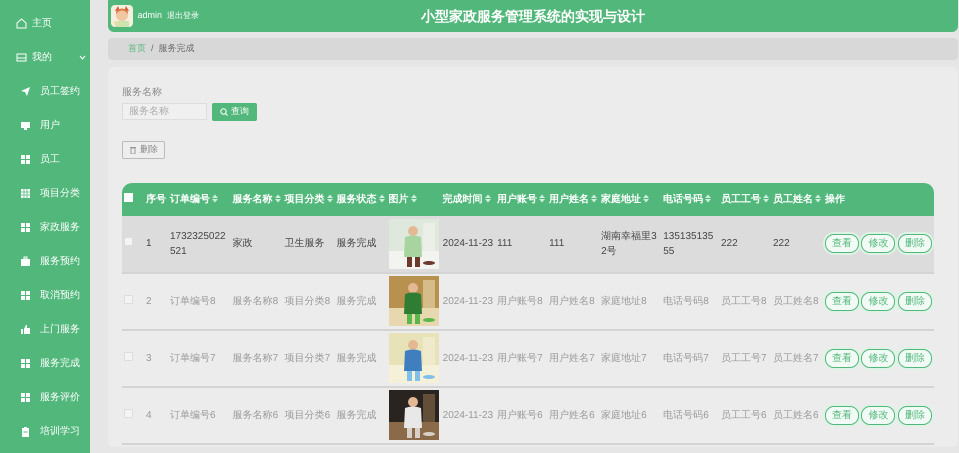  What do you see at coordinates (150, 15) in the screenshot?
I see `user-name: admin` at bounding box center [150, 15].